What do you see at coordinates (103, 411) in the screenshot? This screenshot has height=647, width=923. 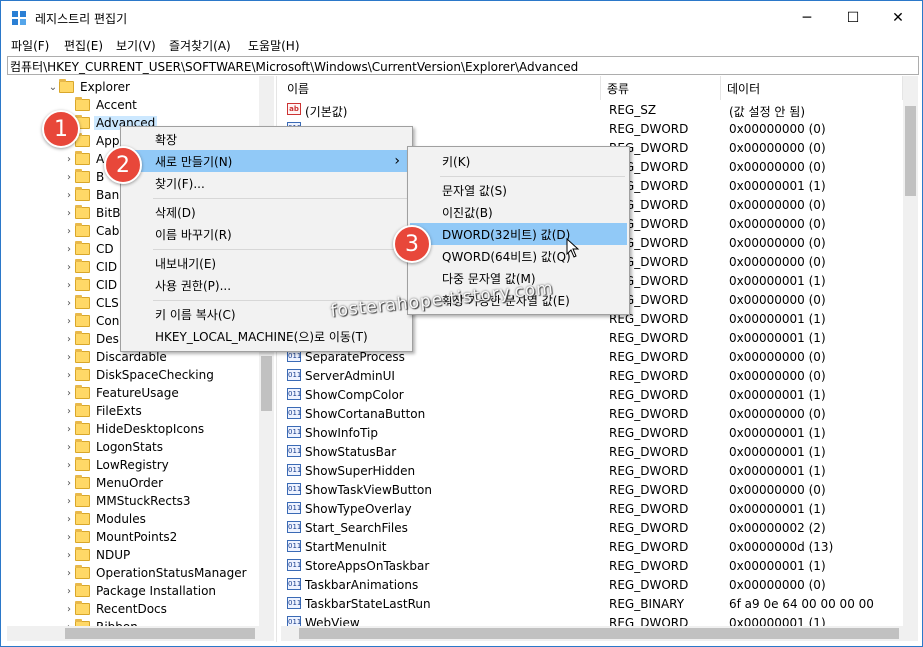 I see `tree-item: › FileExts` at bounding box center [103, 411].